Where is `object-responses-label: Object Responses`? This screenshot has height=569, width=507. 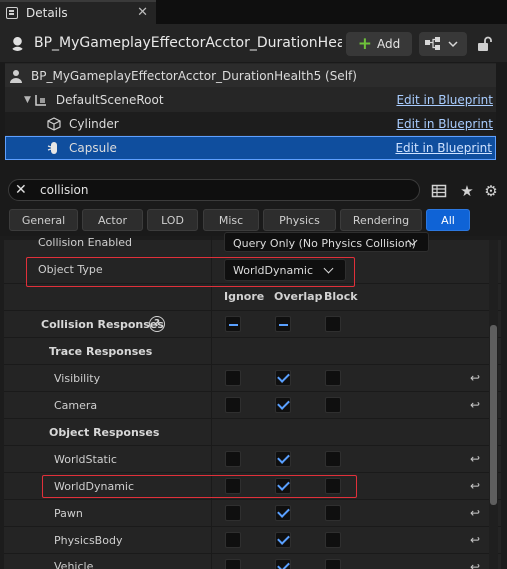
object-responses-label: Object Responses is located at coordinates (104, 432).